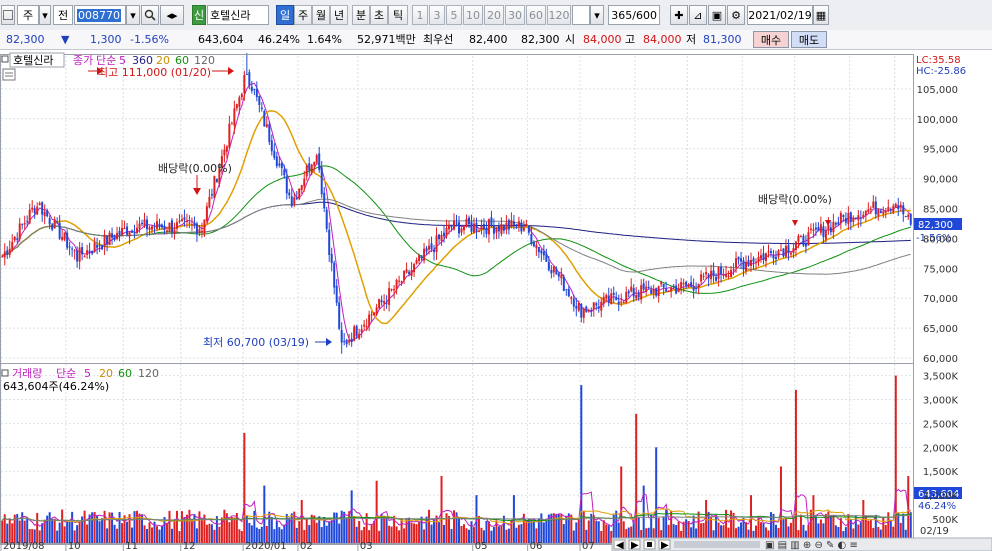 The image size is (992, 551). What do you see at coordinates (339, 15) in the screenshot?
I see `tab-period-year: 년` at bounding box center [339, 15].